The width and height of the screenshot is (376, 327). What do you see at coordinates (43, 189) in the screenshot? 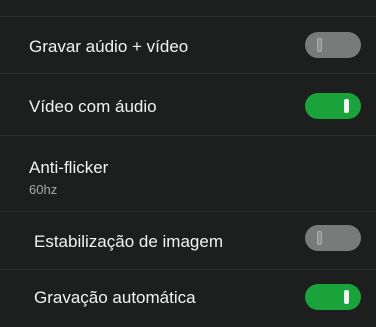
I see `setting-value: 60hz` at bounding box center [43, 189].